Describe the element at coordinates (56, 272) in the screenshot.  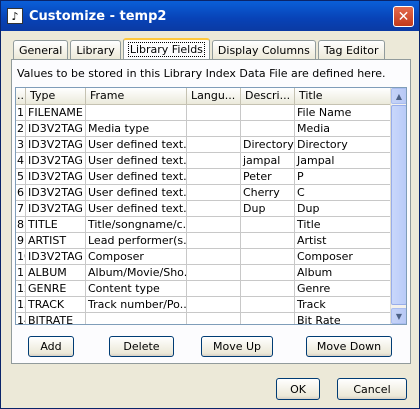
I see `cell-type: ALBUM` at that location.